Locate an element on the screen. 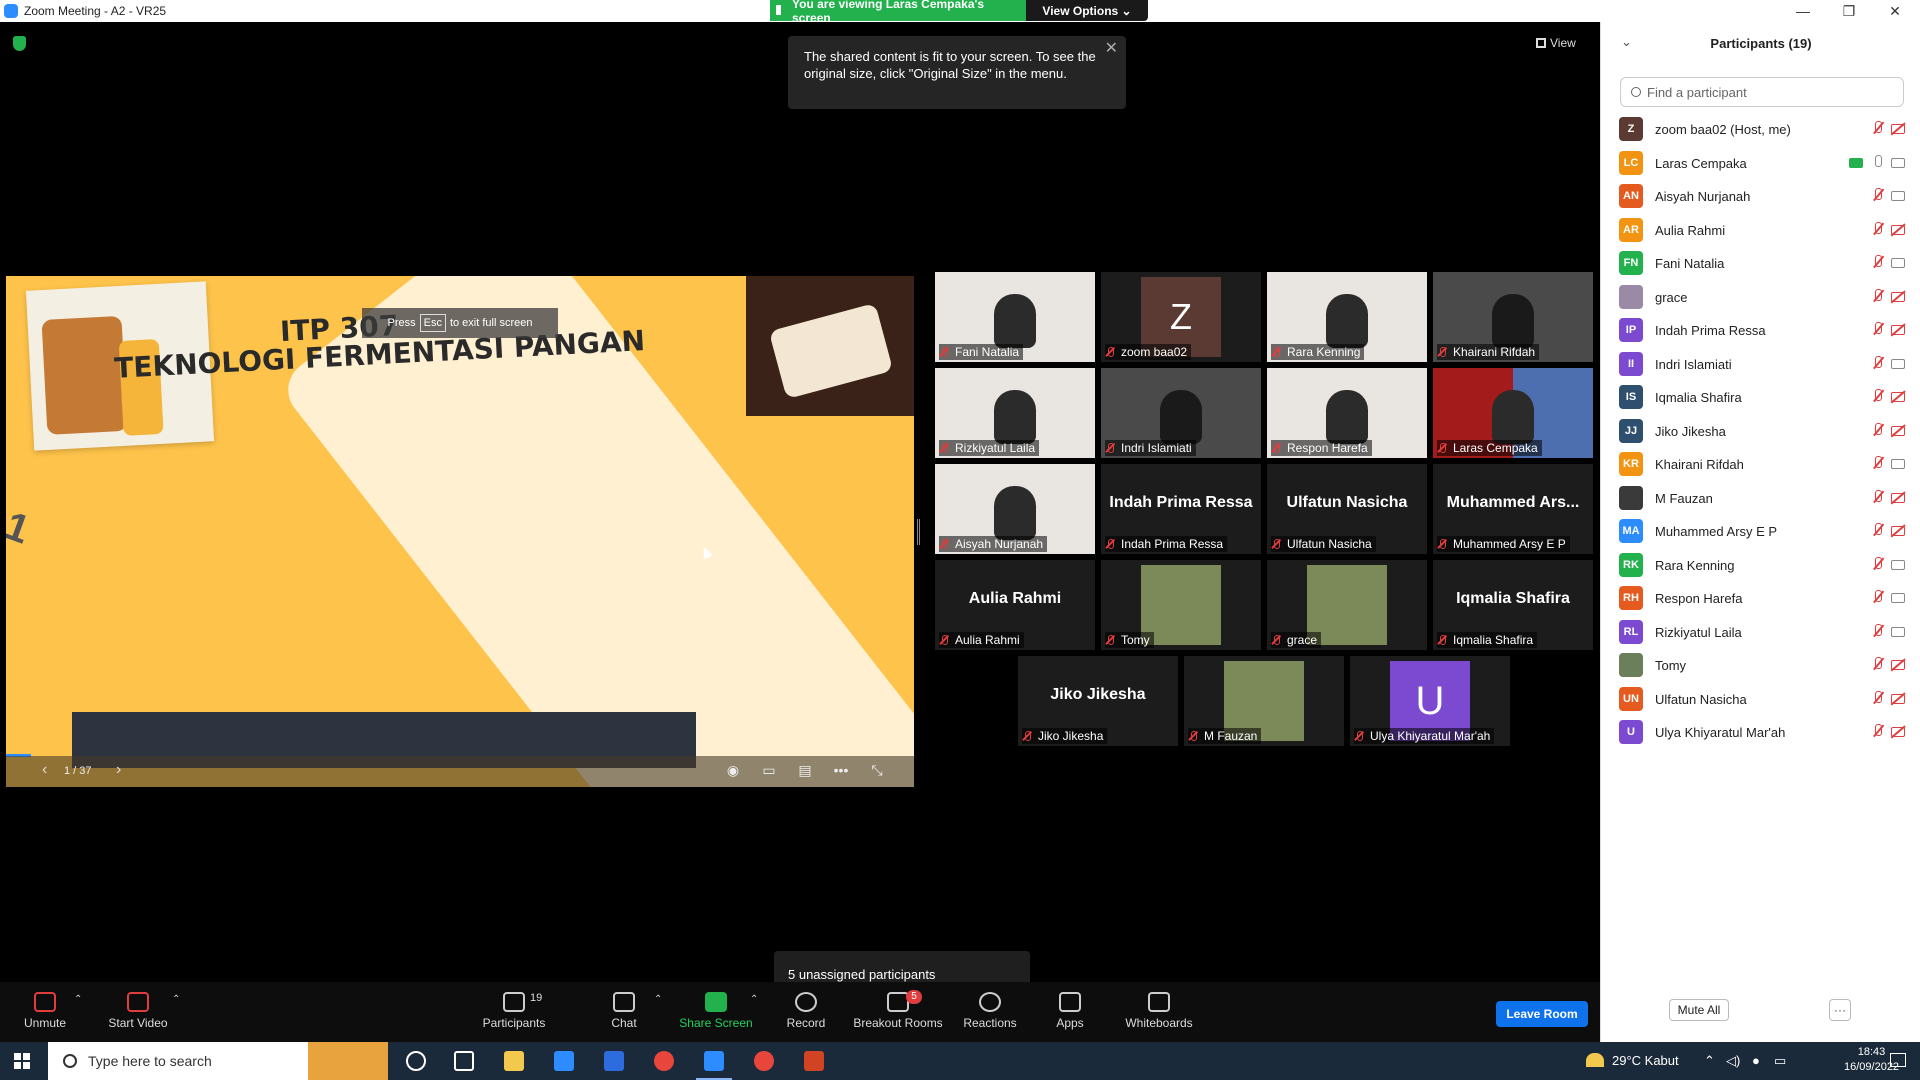 The width and height of the screenshot is (1920, 1080). participant-row: Tomy is located at coordinates (1764, 665).